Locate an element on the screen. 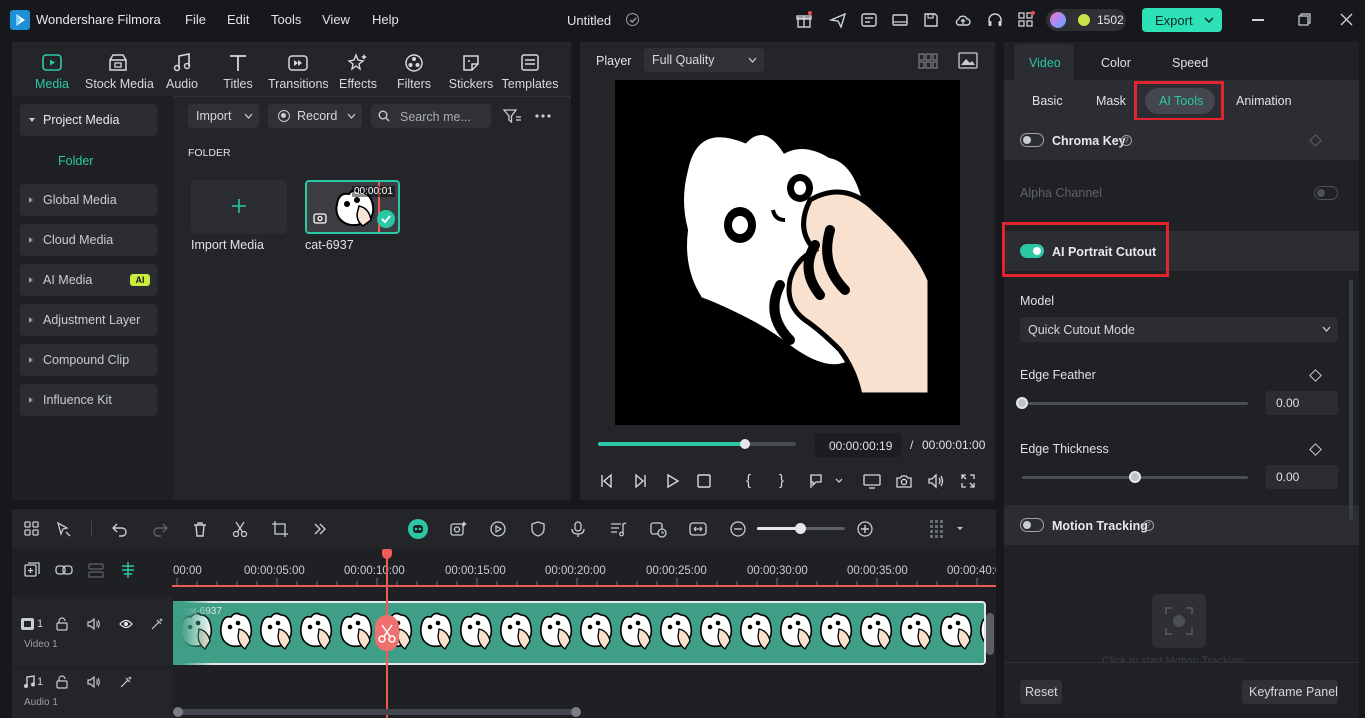 The image size is (1365, 718). split-scissors-marker-icon is located at coordinates (387, 633).